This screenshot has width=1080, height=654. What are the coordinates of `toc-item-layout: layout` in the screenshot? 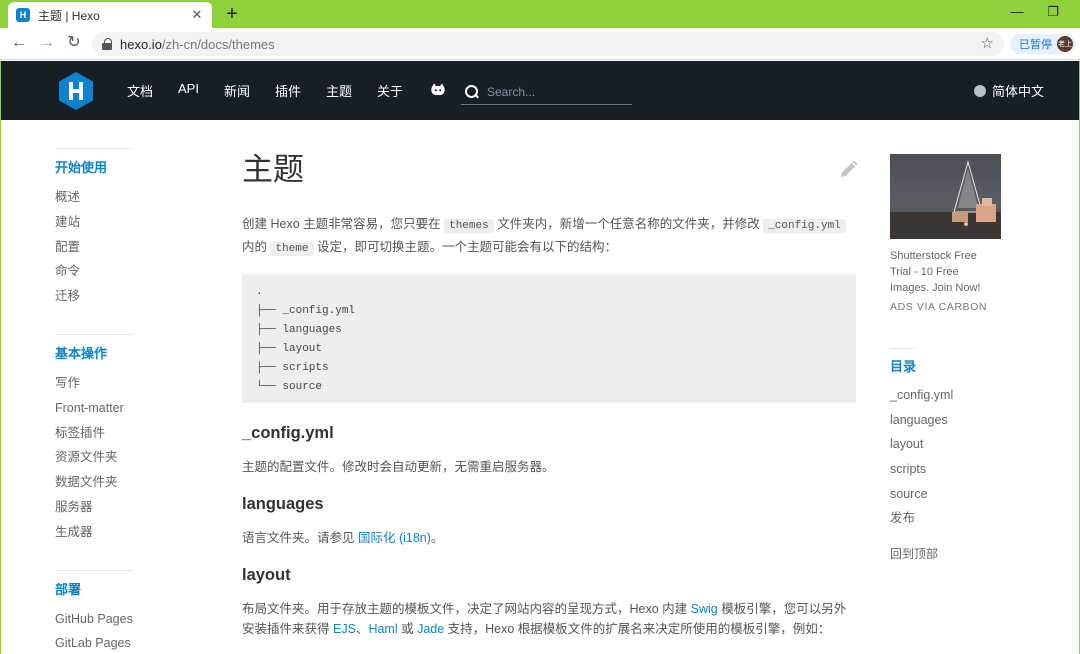 It's located at (950, 444).